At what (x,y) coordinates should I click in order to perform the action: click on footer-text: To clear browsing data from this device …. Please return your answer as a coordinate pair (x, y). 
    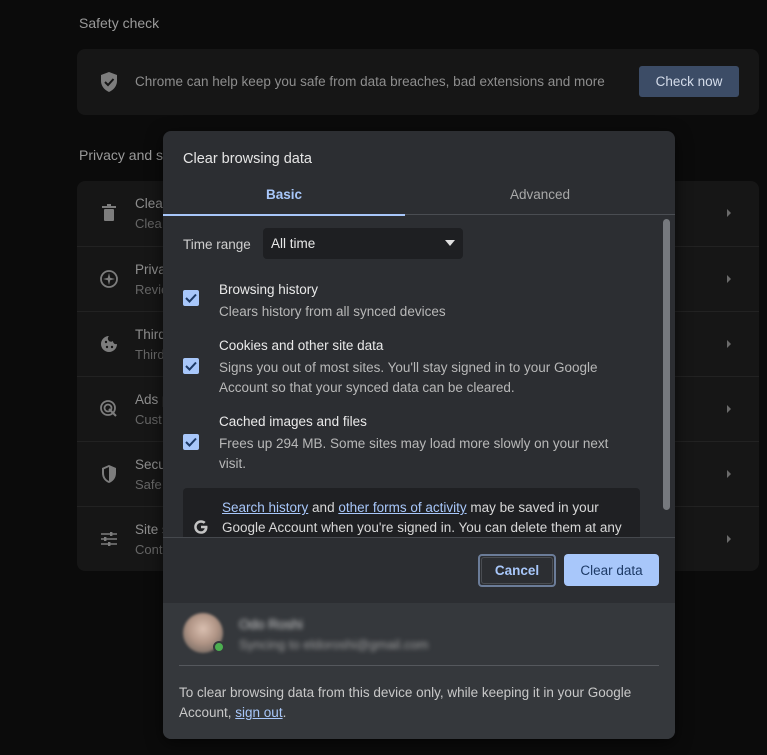
    Looking at the image, I should click on (419, 703).